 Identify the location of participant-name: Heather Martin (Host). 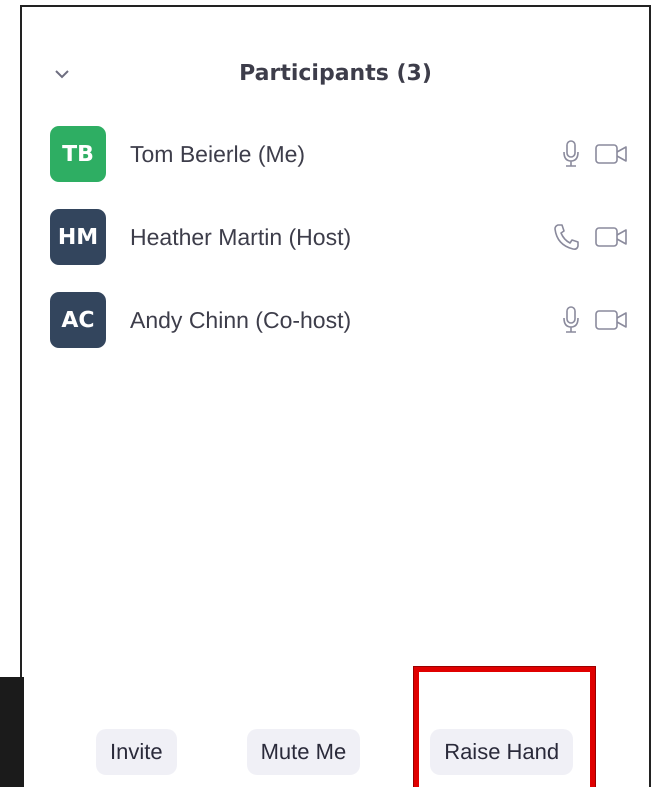
(241, 237).